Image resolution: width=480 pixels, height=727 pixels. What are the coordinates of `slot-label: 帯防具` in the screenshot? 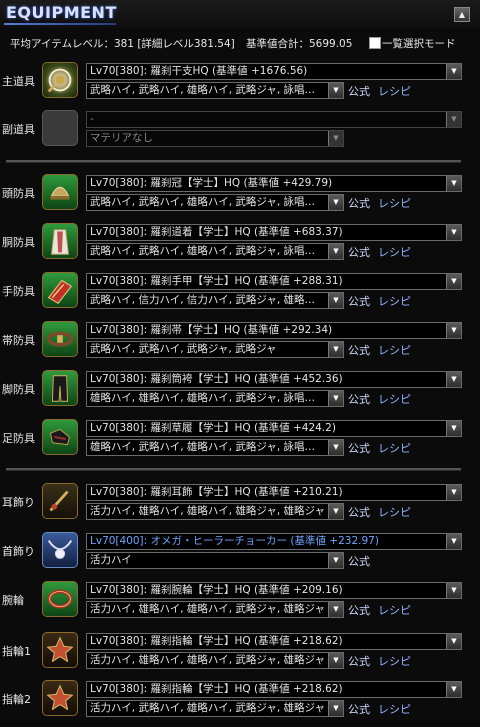 It's located at (18, 340).